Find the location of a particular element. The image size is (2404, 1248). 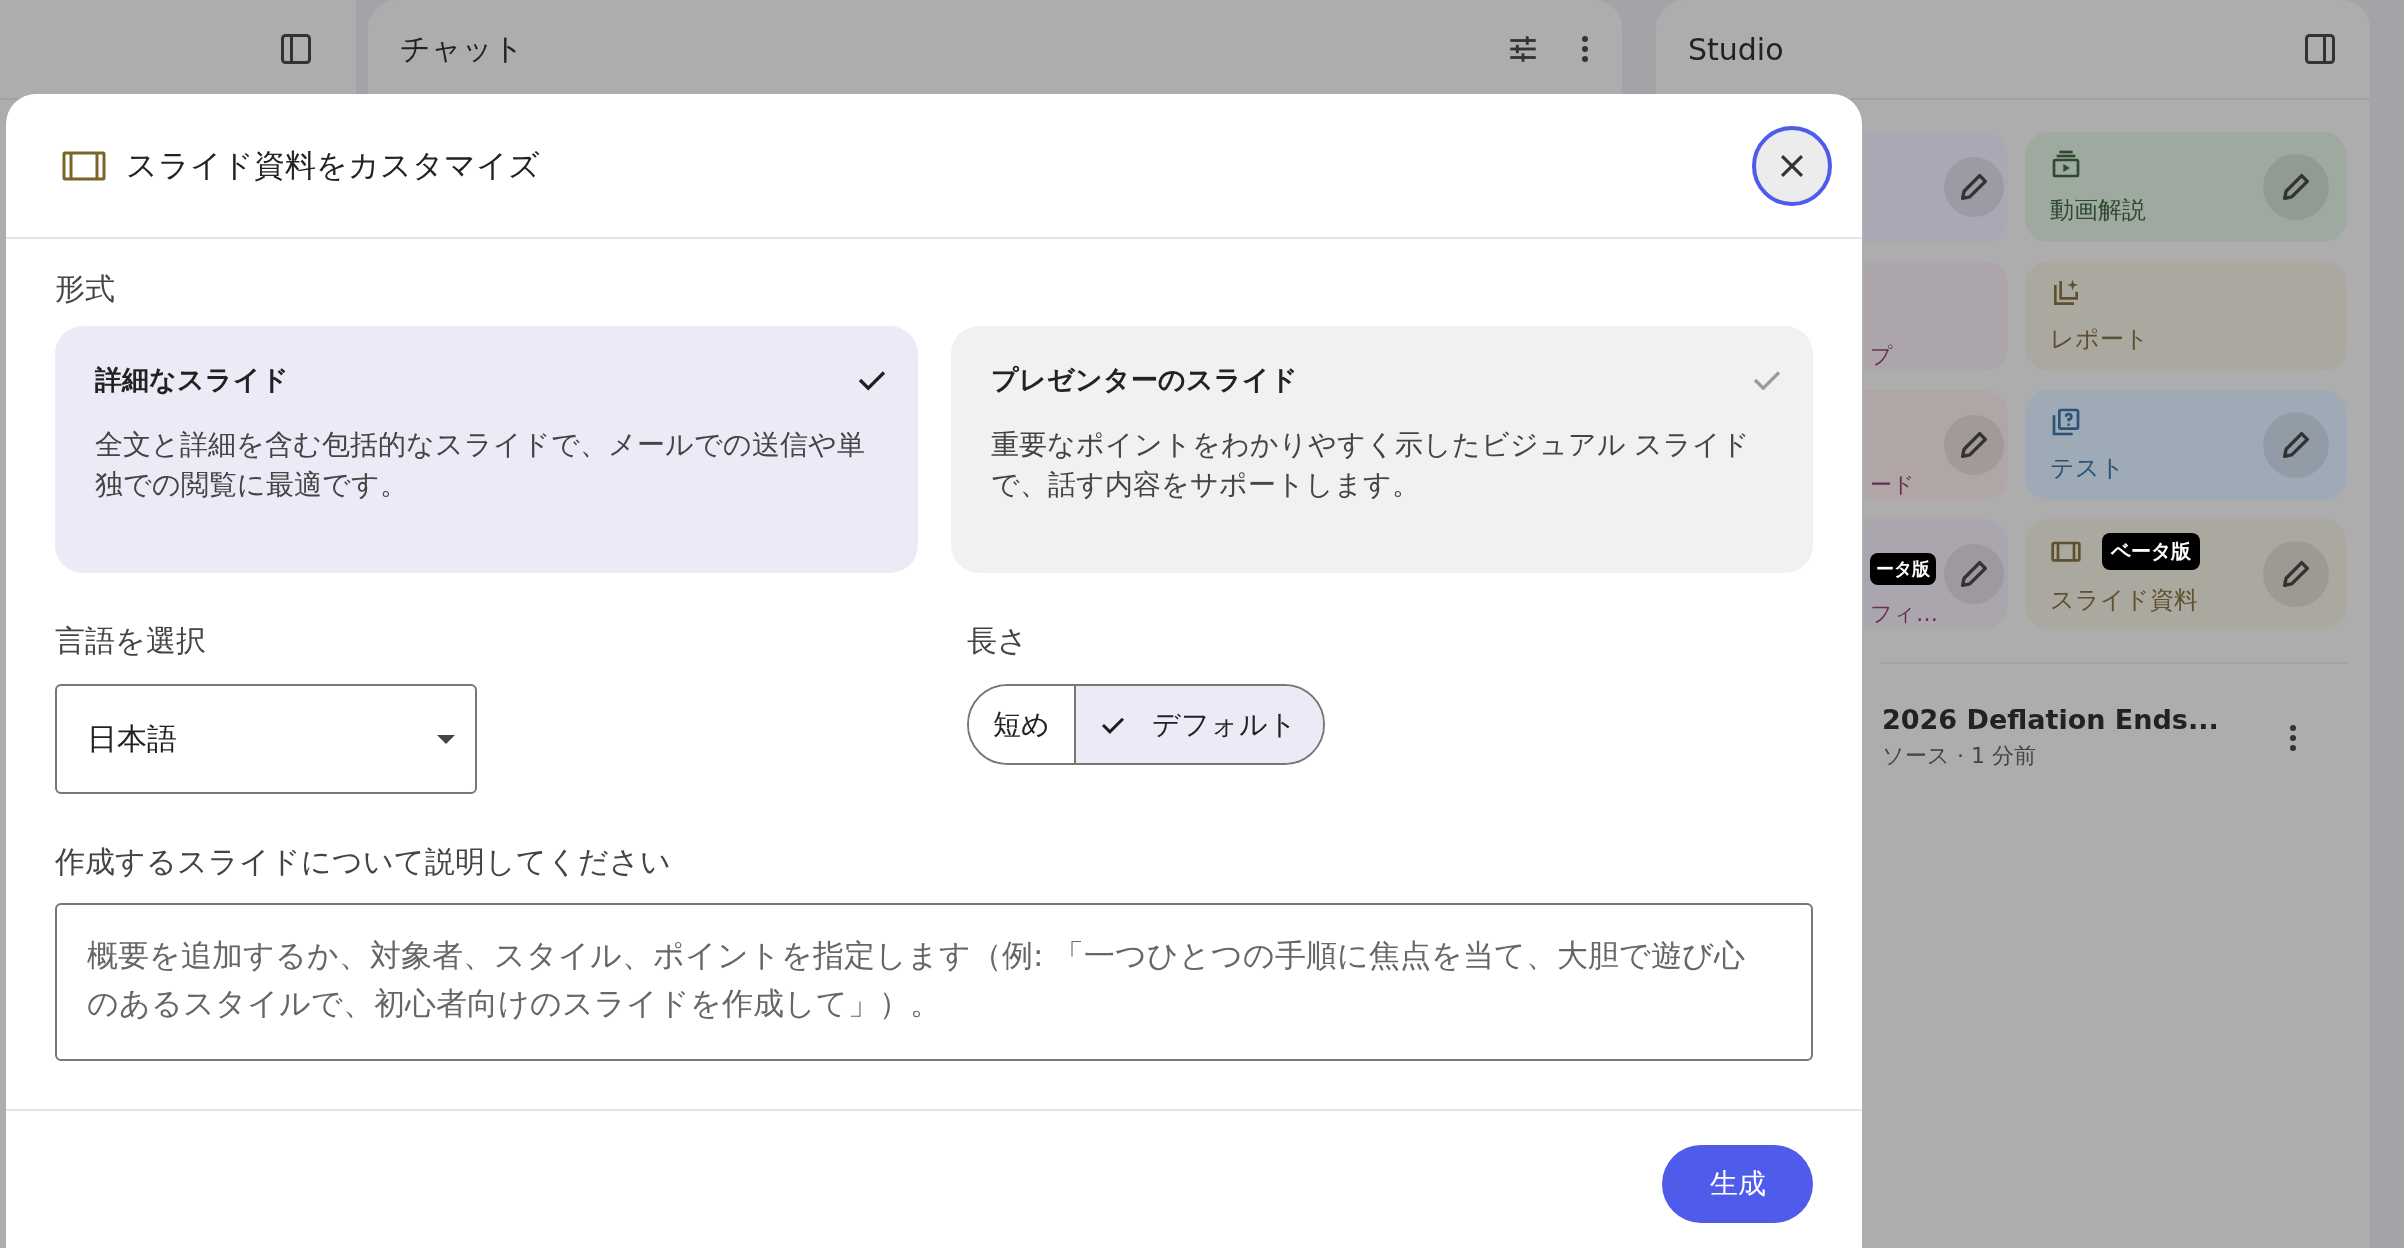

studio-tile: ベータ版 スライド資料 is located at coordinates (2186, 574).